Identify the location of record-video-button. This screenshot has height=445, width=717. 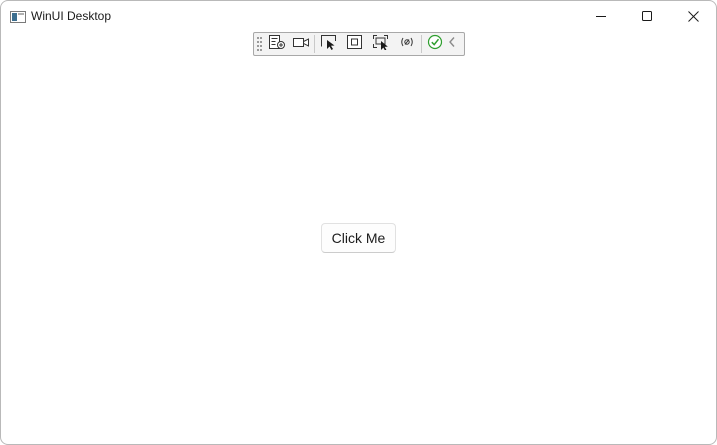
(301, 44).